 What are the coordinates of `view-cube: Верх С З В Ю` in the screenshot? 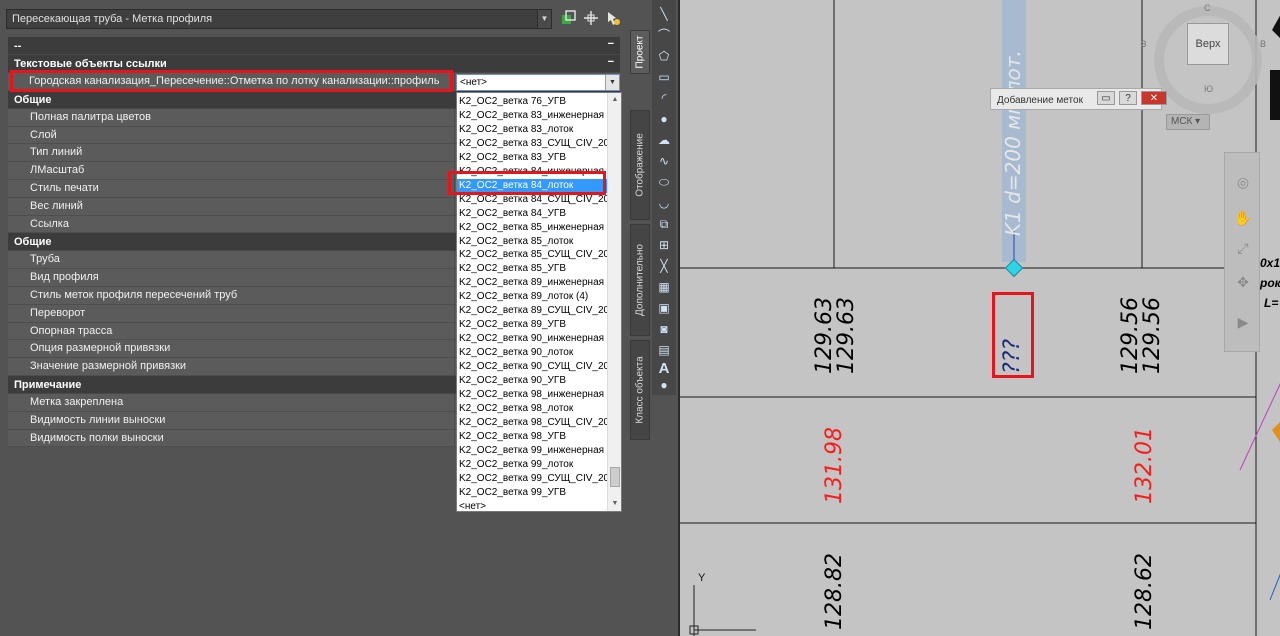 It's located at (1205, 58).